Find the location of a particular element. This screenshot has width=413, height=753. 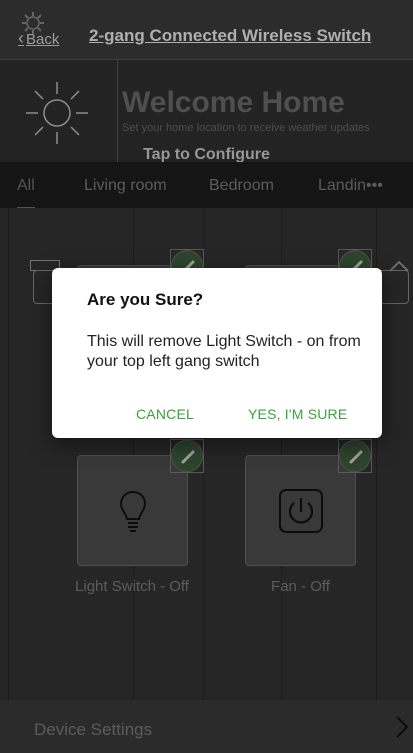

dialog-title: Are you Sure? is located at coordinates (145, 299).